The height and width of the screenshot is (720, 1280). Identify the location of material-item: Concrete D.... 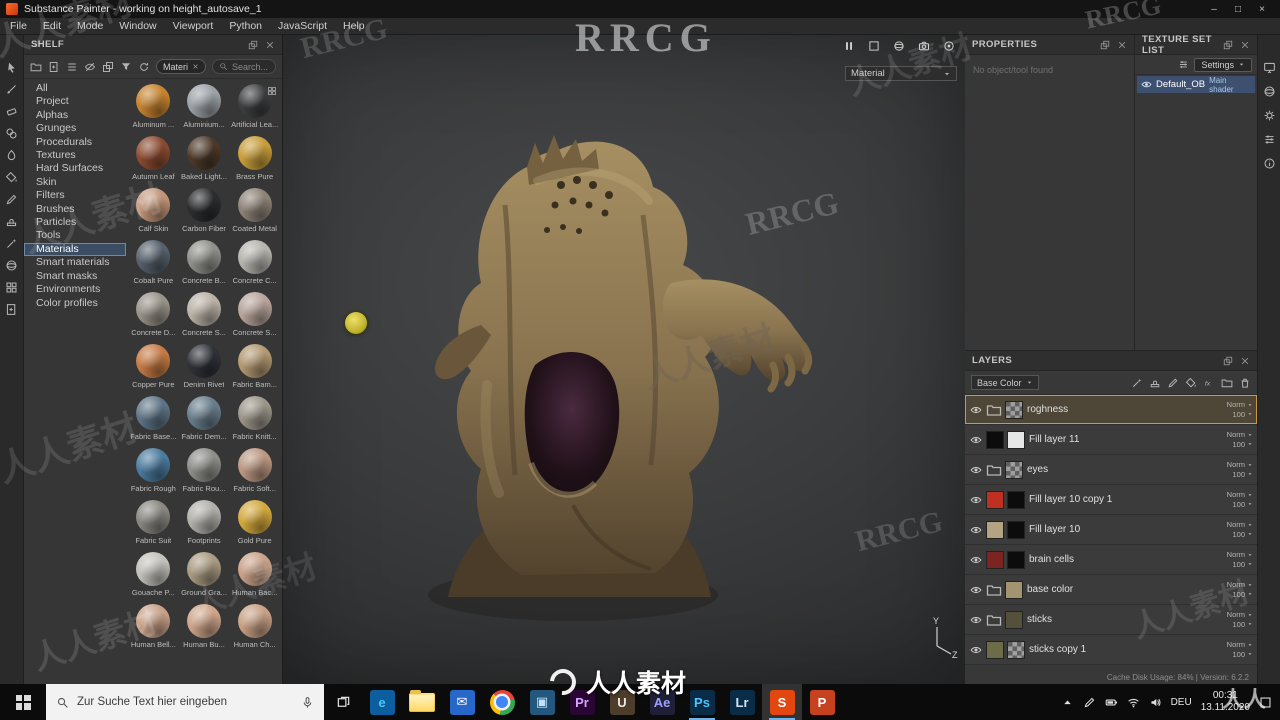
(153, 317).